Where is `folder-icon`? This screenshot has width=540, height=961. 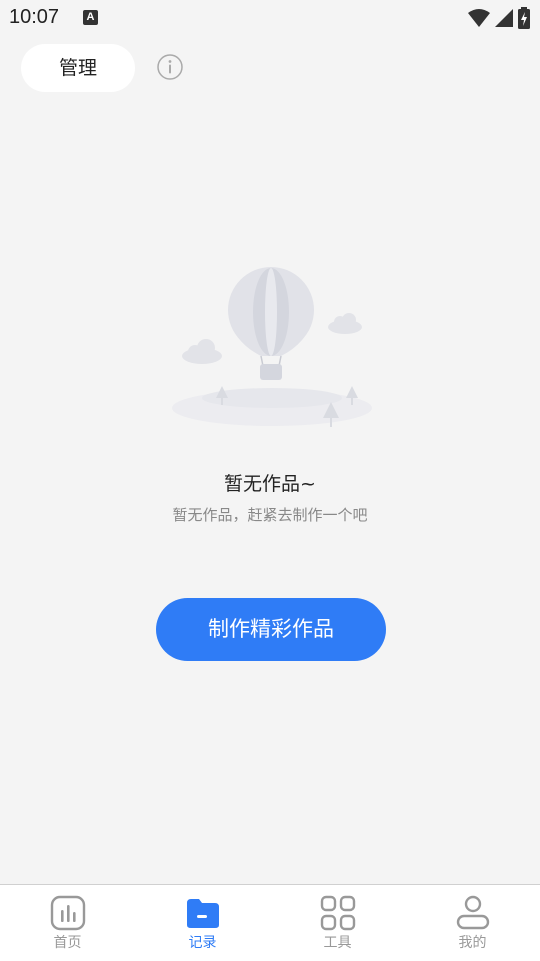 folder-icon is located at coordinates (202, 913).